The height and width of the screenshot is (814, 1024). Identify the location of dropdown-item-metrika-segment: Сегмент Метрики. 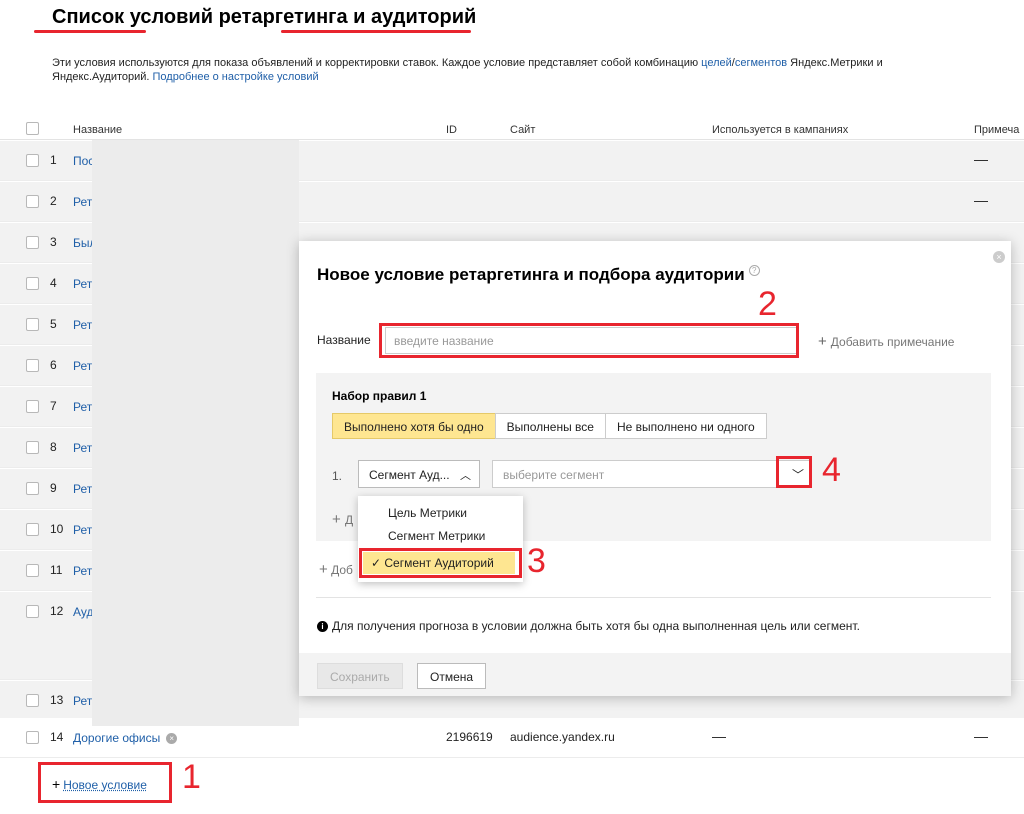
(436, 536).